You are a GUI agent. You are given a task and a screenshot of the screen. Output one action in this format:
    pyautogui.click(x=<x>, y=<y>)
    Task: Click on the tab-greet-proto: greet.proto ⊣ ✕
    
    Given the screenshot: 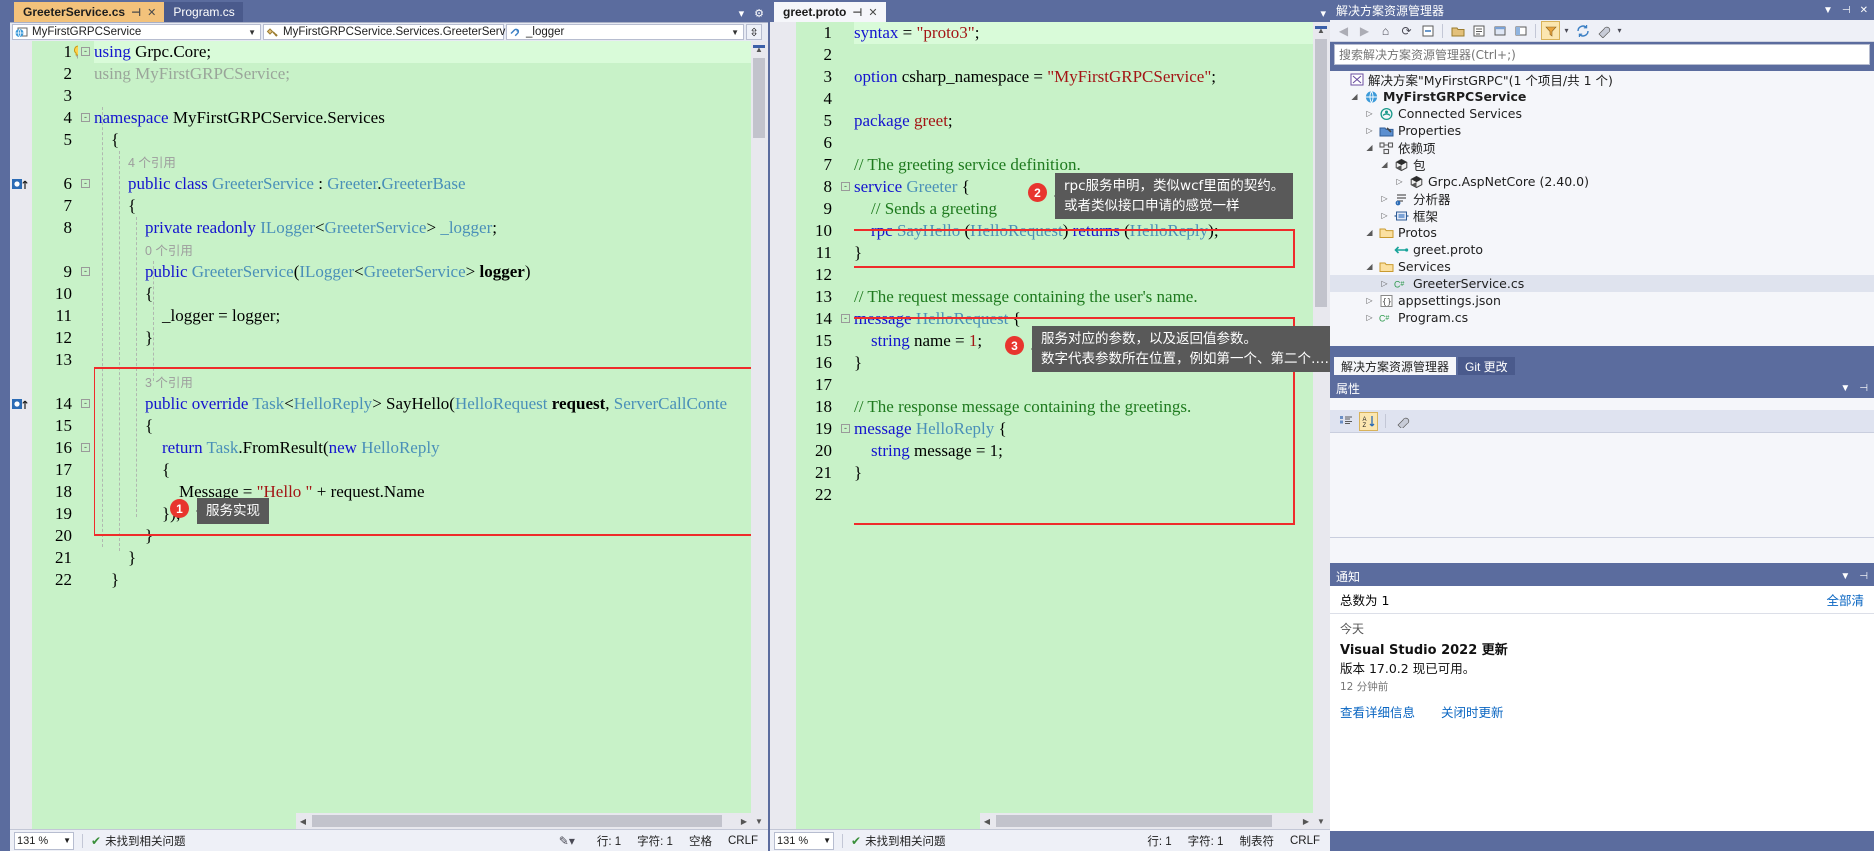 What is the action you would take?
    pyautogui.click(x=830, y=12)
    